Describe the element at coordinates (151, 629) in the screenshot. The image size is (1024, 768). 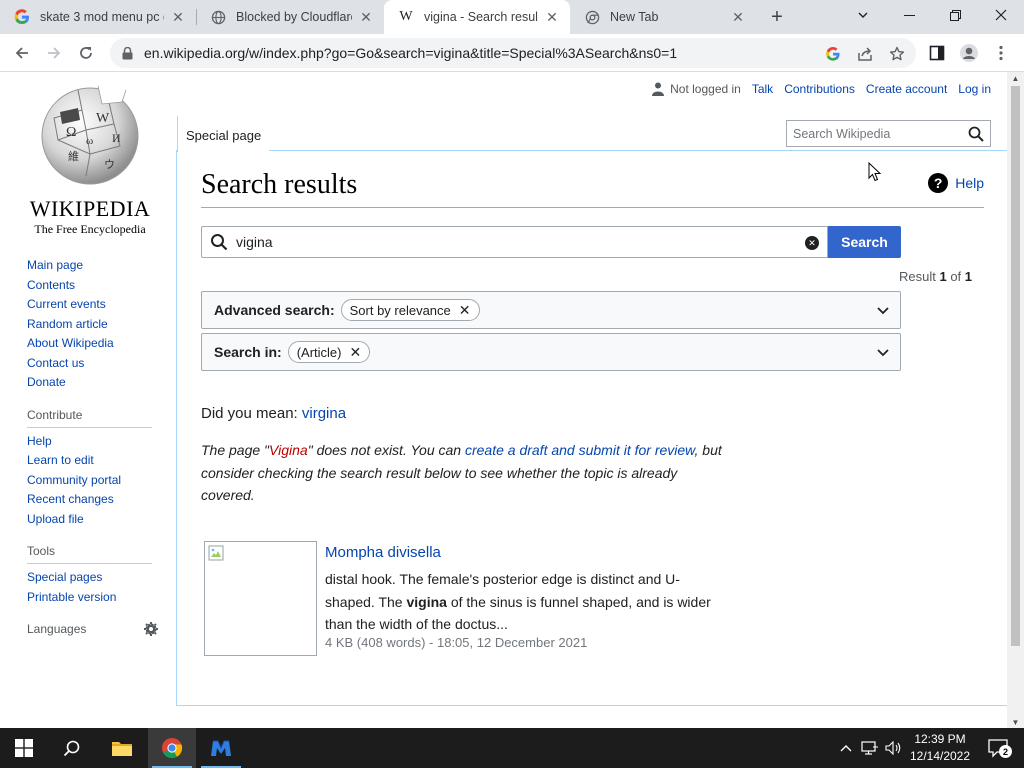
I see `gear-icon` at that location.